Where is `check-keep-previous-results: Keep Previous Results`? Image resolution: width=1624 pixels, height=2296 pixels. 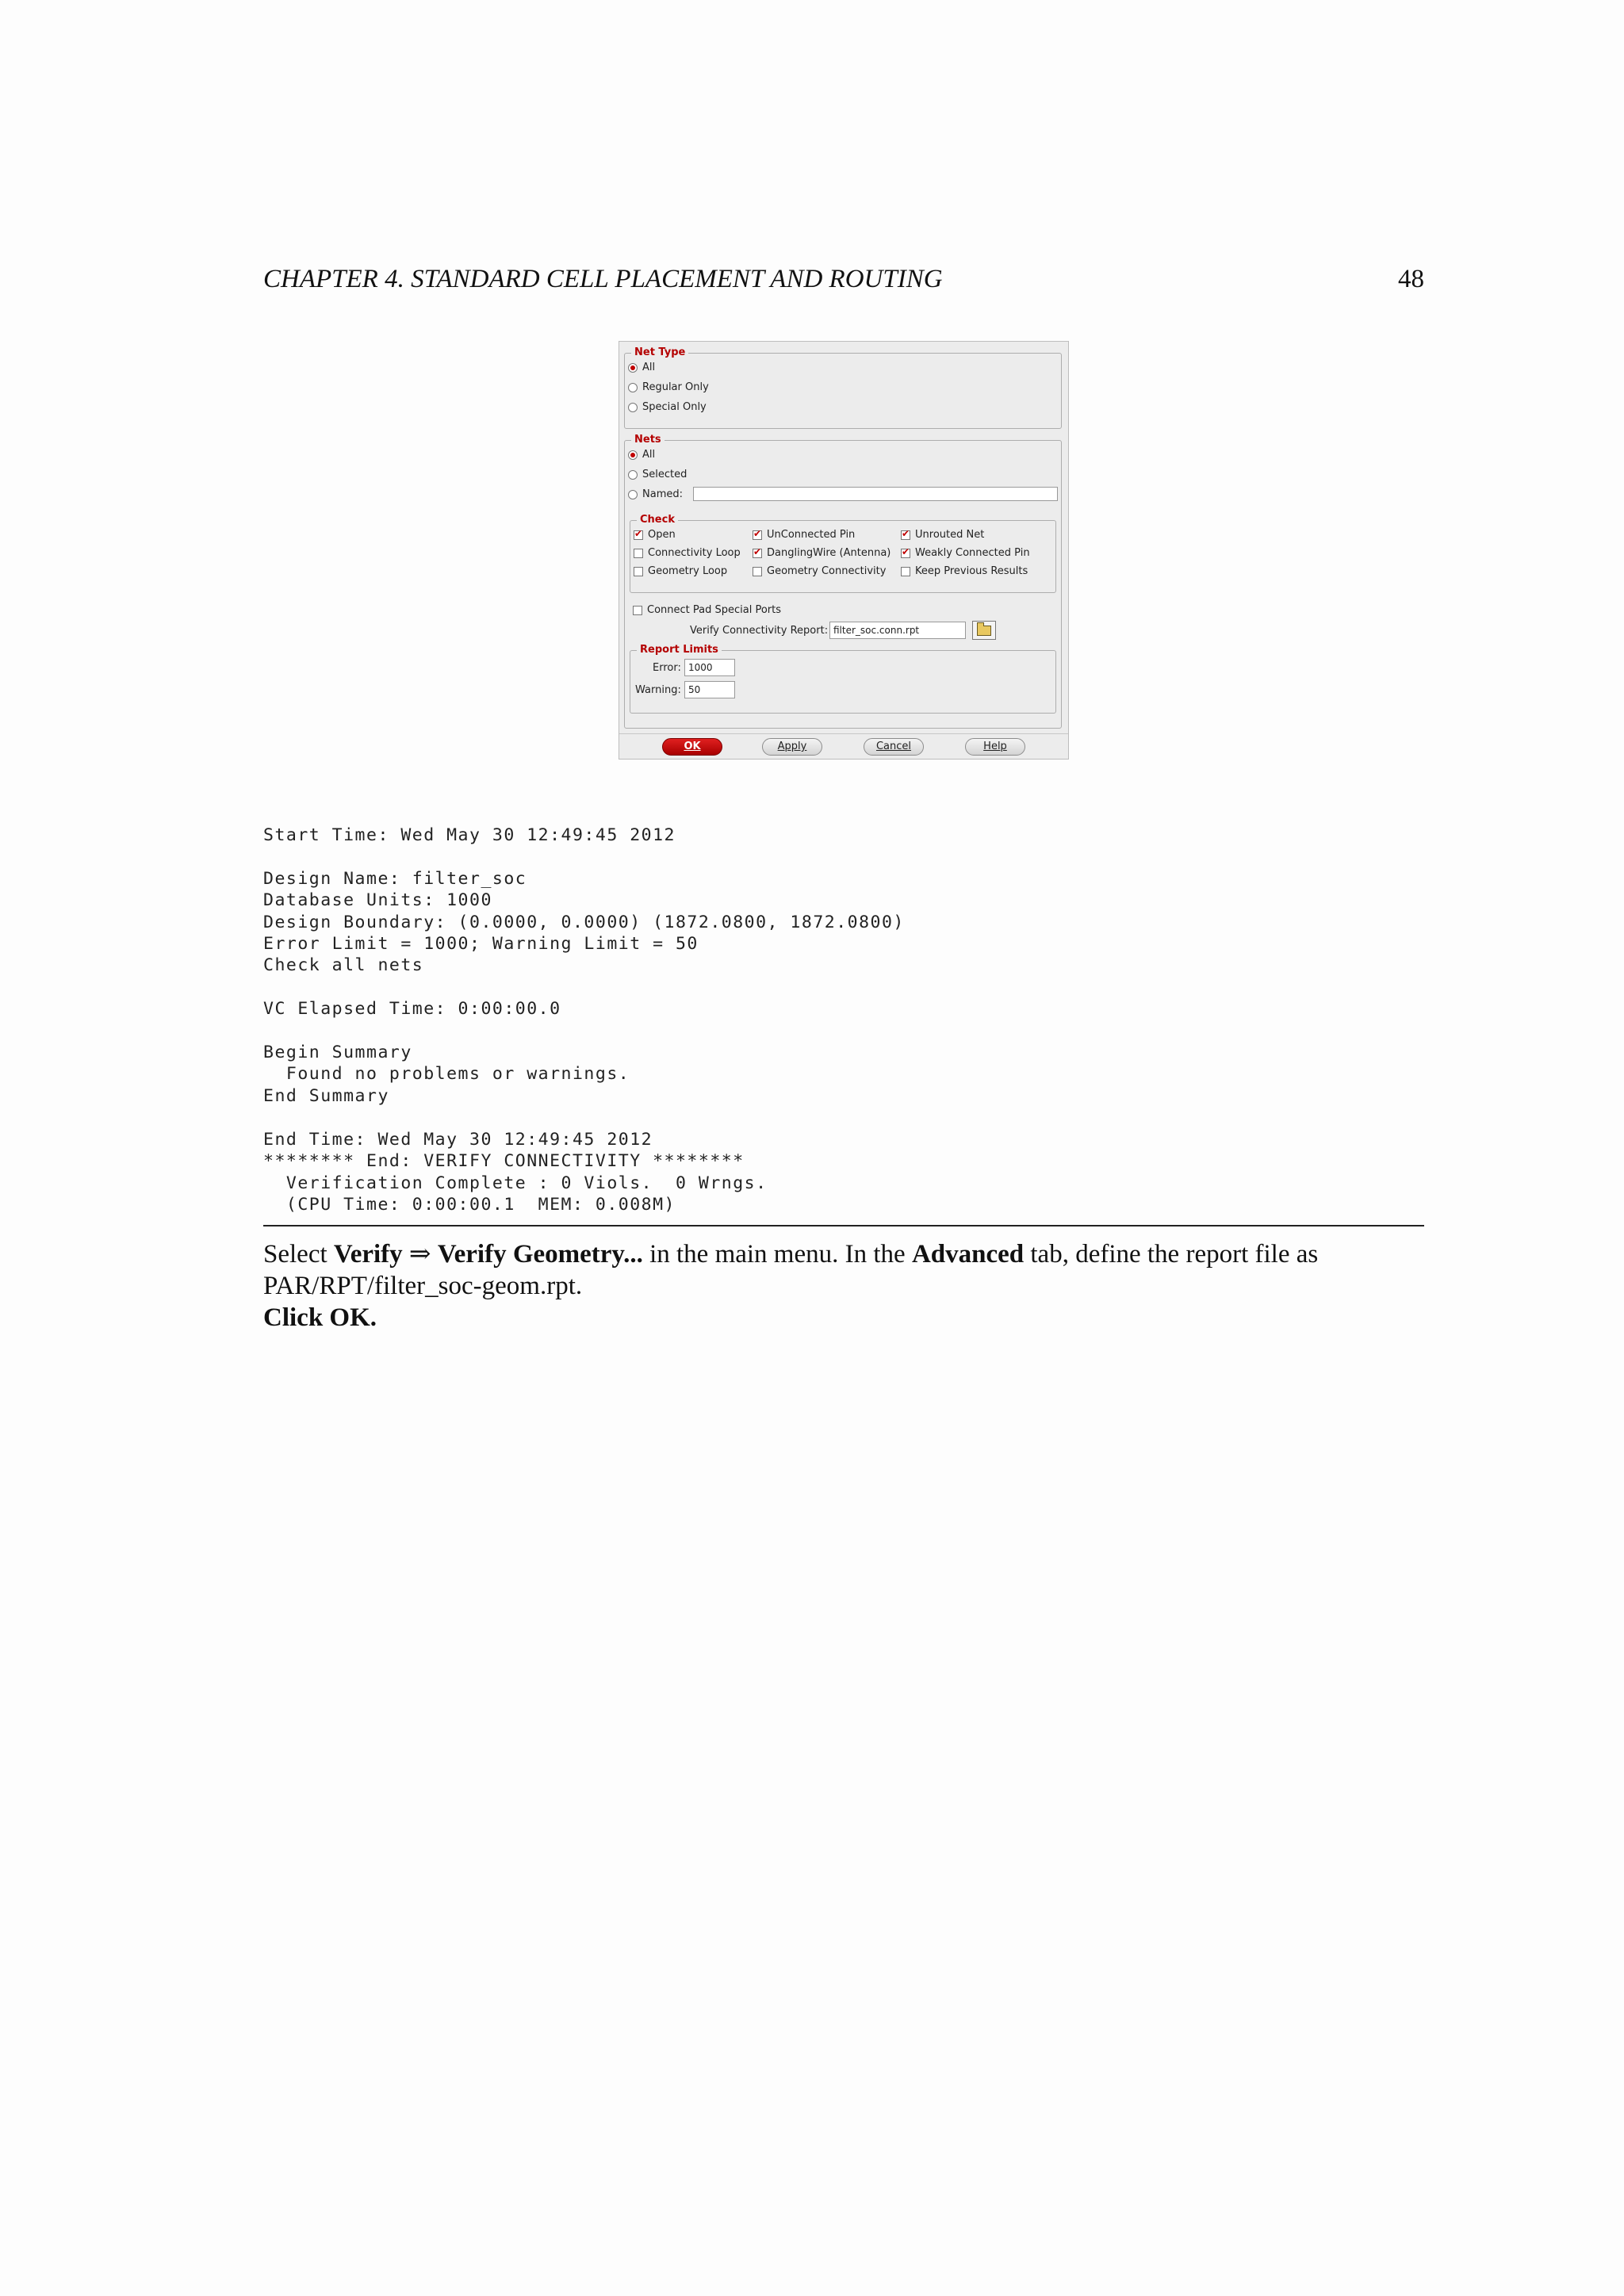 check-keep-previous-results: Keep Previous Results is located at coordinates (964, 571).